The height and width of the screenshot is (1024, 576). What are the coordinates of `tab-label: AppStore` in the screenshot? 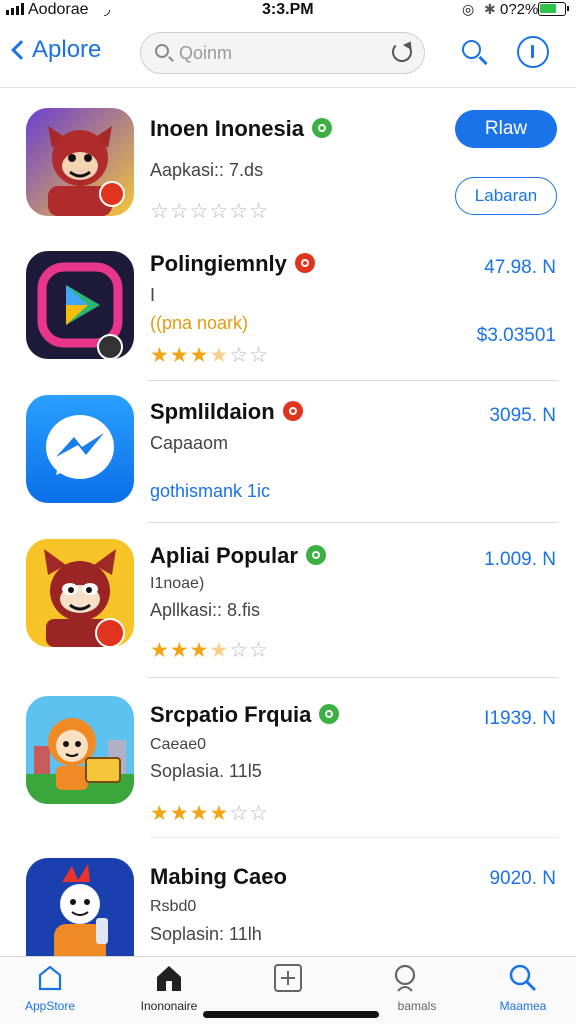 It's located at (50, 1006).